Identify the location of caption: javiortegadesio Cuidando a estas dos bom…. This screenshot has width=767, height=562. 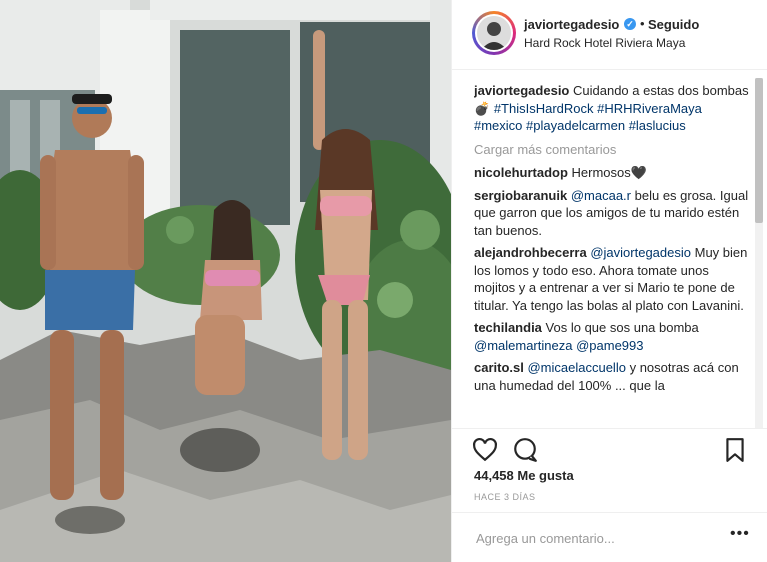
(612, 108).